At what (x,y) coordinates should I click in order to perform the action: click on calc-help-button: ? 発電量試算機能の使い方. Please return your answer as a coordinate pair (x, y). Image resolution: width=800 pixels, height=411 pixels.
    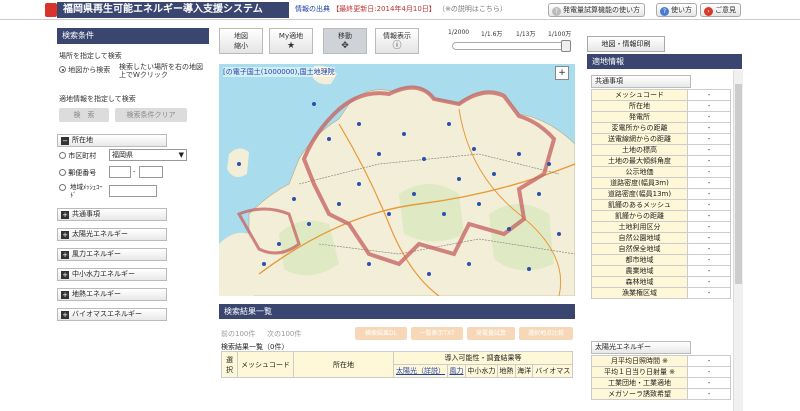
    Looking at the image, I should click on (596, 10).